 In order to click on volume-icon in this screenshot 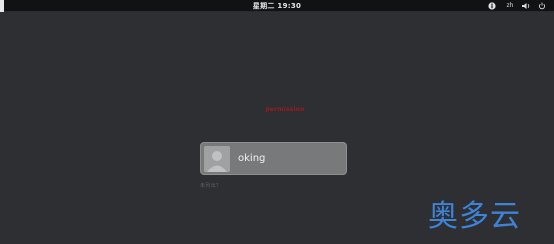, I will do `click(526, 6)`.